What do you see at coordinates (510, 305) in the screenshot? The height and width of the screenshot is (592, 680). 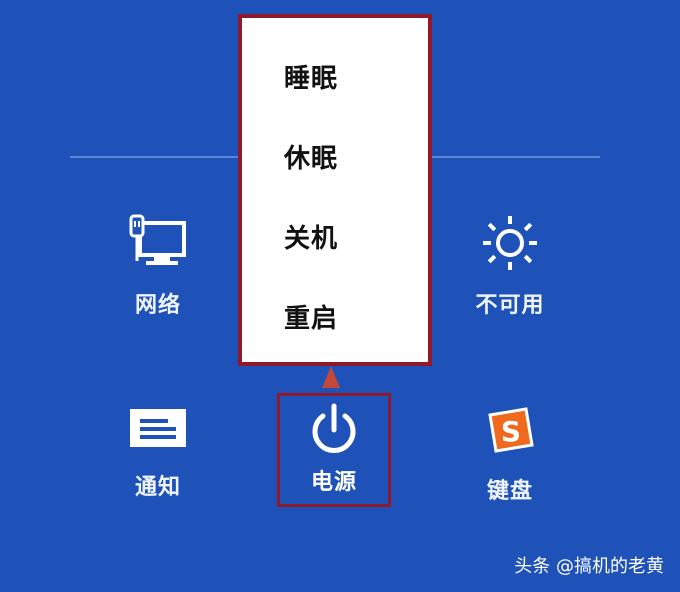 I see `unavailable-label: 不可用` at bounding box center [510, 305].